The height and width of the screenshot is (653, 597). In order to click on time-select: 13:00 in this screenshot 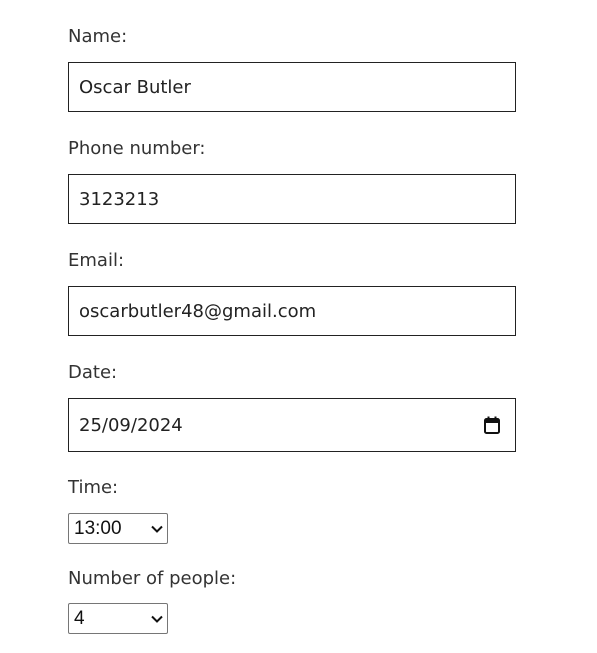, I will do `click(118, 528)`.